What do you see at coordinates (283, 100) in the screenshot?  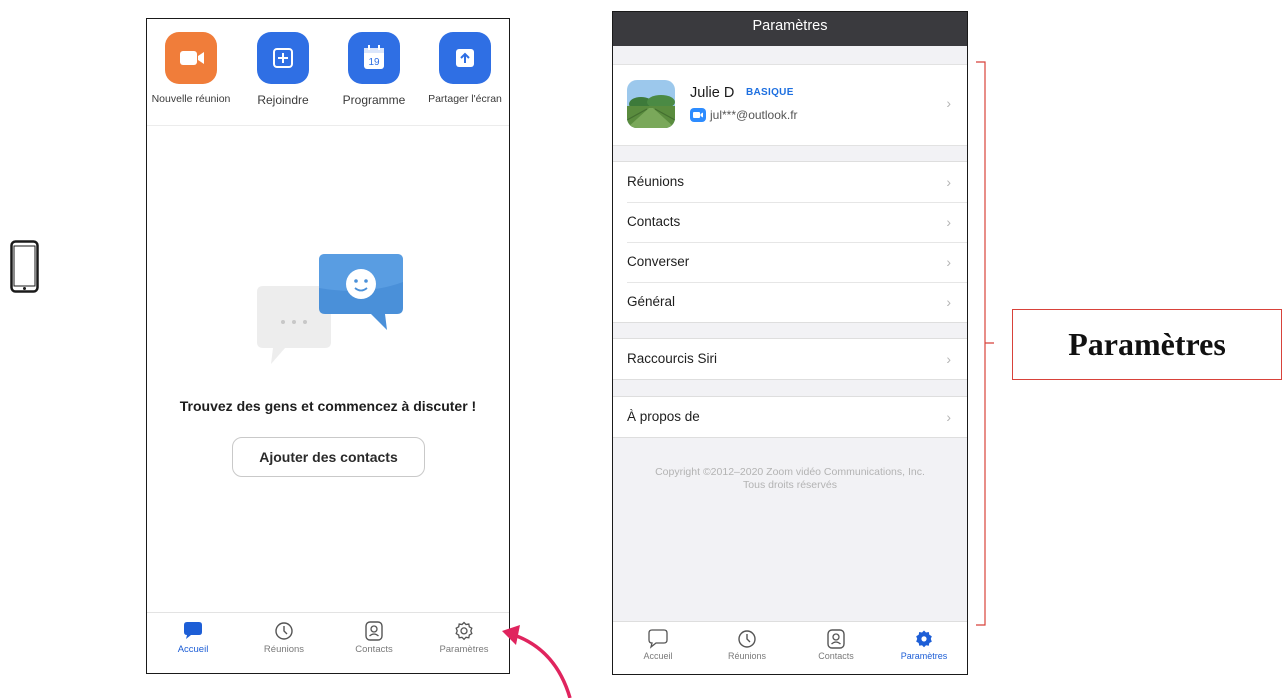 I see `join-label: Rejoindre` at bounding box center [283, 100].